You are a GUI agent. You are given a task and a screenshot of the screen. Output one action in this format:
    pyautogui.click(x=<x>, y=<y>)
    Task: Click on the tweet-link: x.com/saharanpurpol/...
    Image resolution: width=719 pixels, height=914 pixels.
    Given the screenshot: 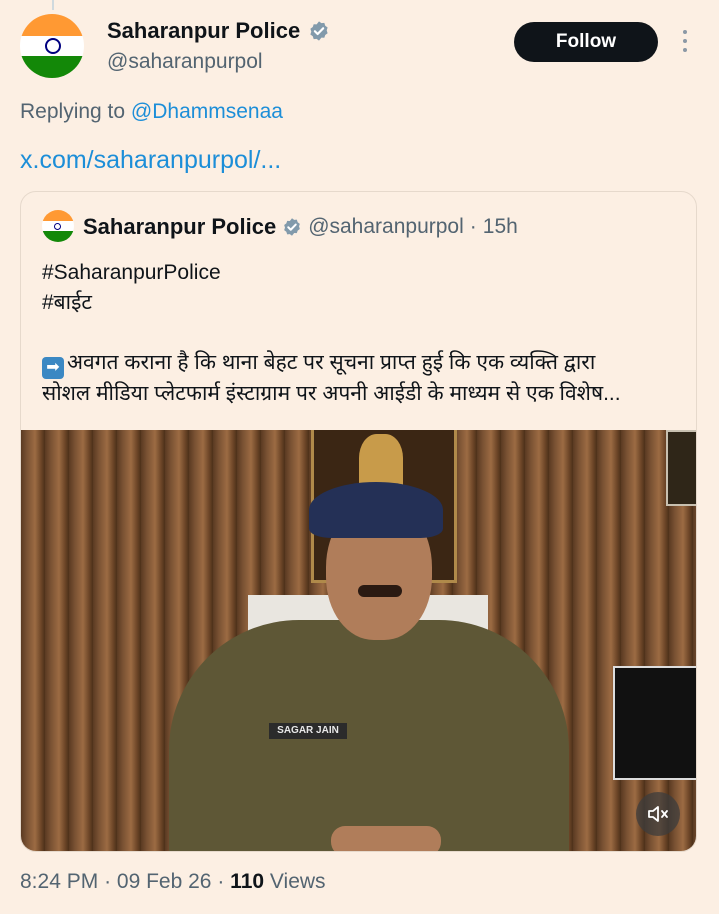 What is the action you would take?
    pyautogui.click(x=150, y=160)
    